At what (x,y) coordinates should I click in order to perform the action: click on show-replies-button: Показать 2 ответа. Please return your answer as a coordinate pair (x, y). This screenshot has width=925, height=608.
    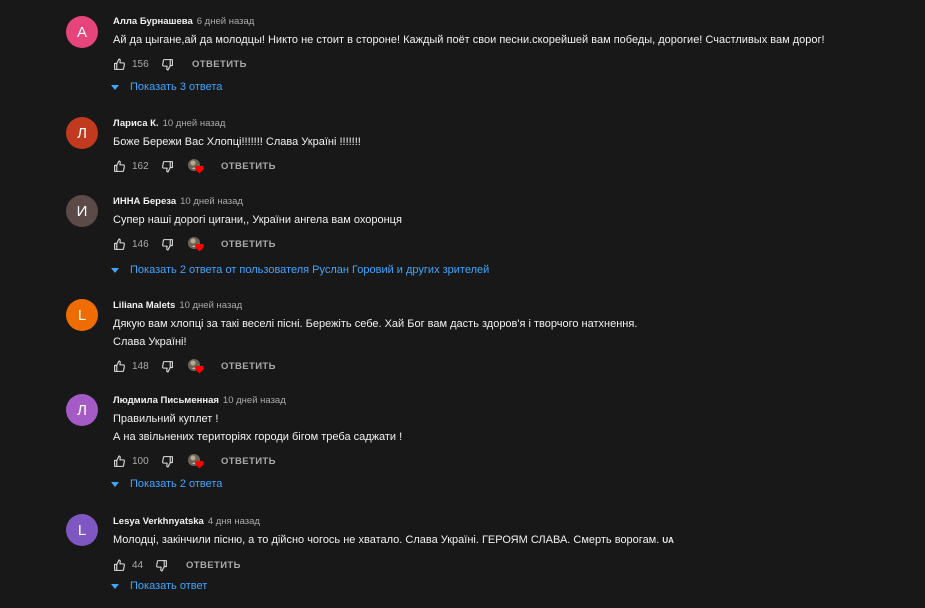
    Looking at the image, I should click on (166, 484).